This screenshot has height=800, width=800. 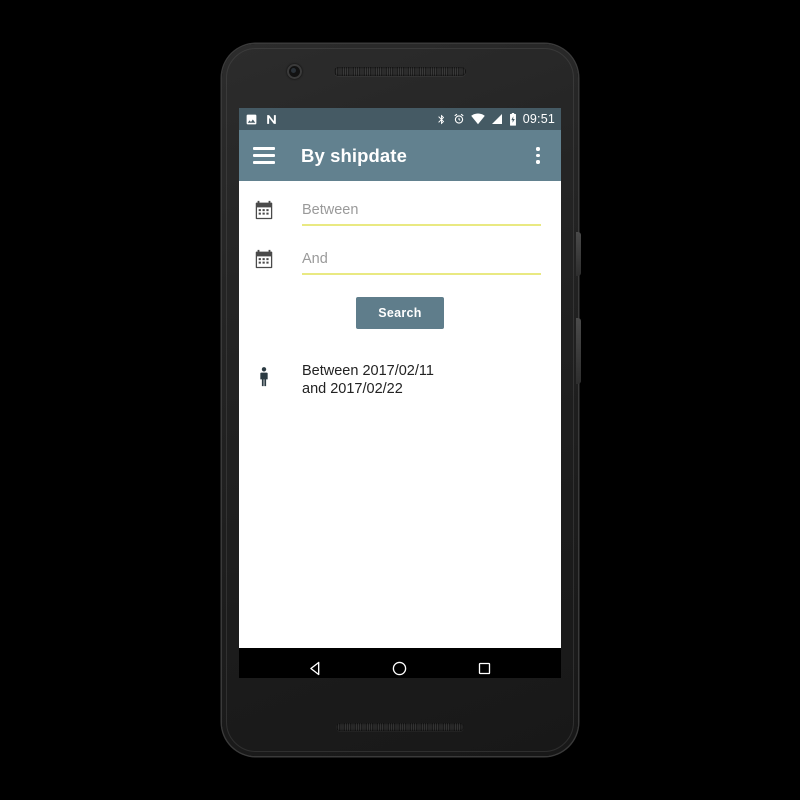 I want to click on alarm-icon, so click(x=459, y=118).